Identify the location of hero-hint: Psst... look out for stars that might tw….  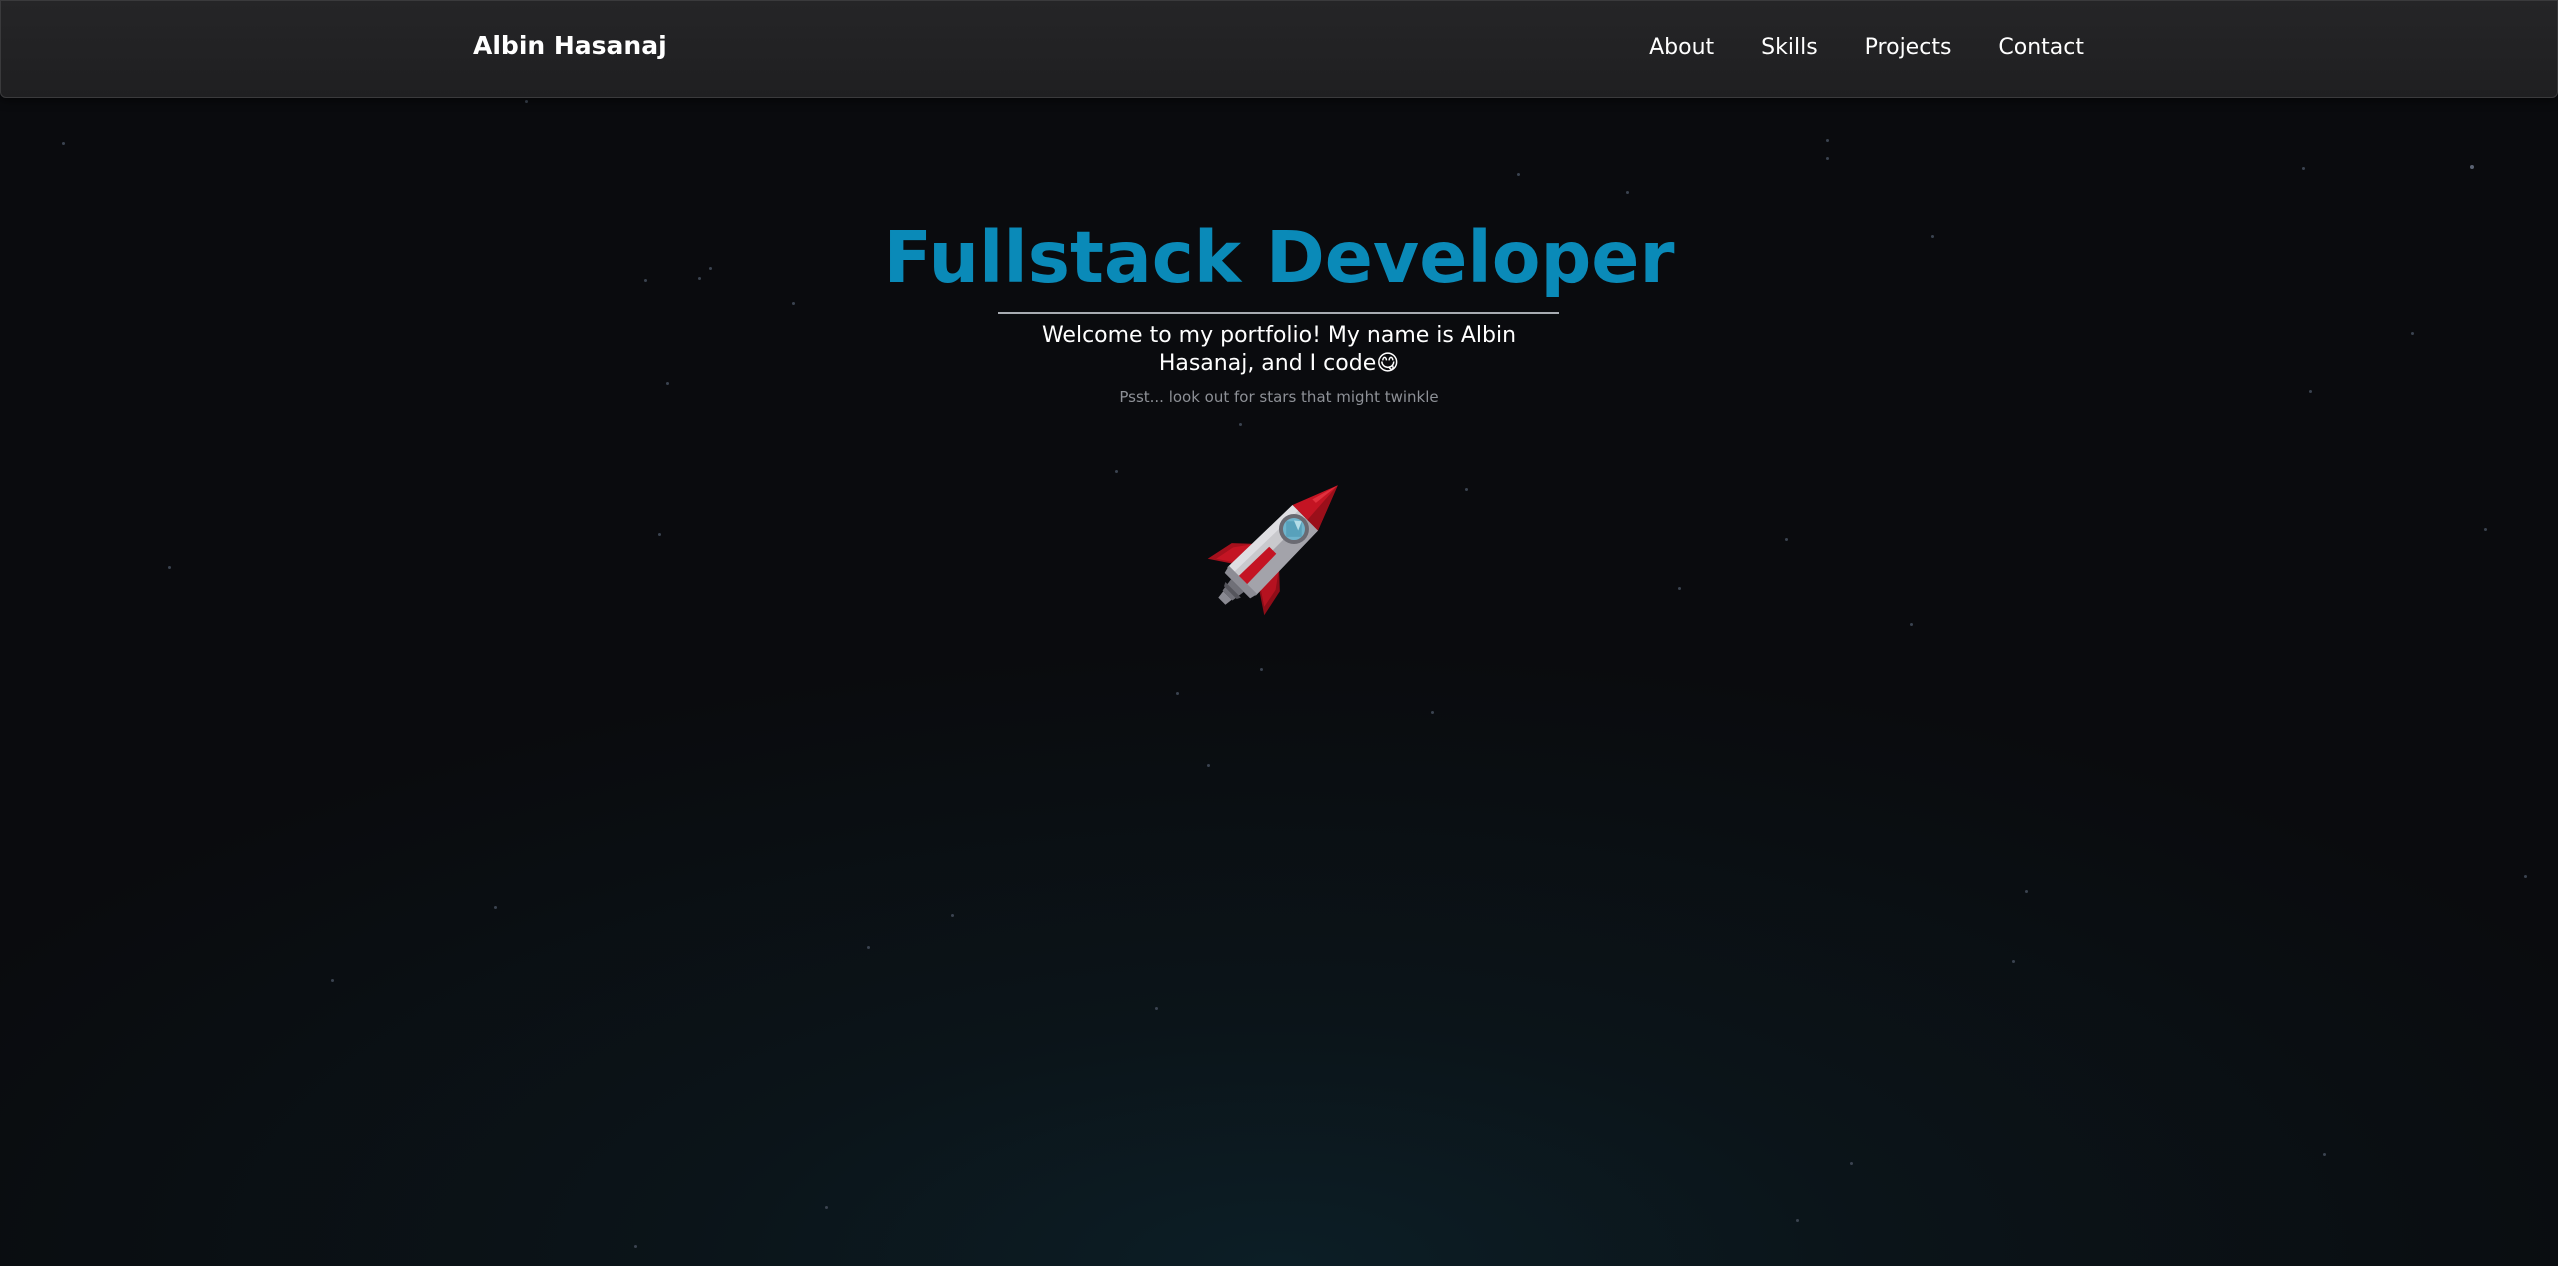
(1279, 397).